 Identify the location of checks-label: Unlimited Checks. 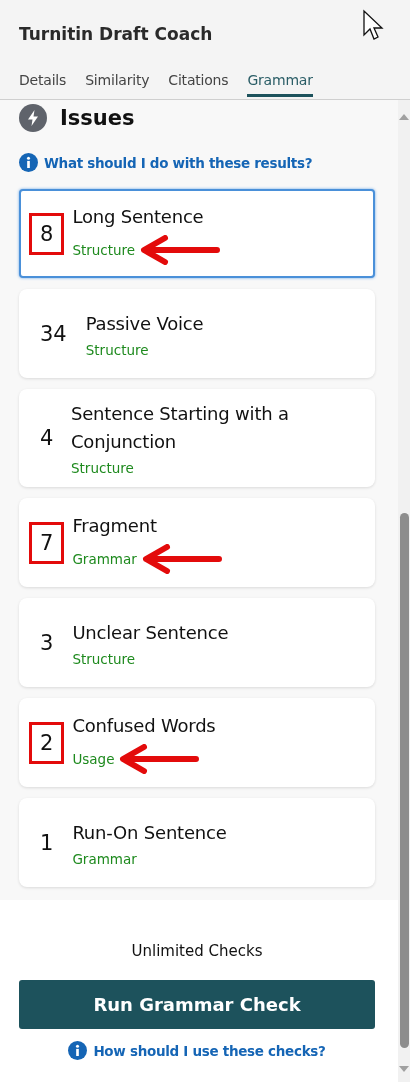
(197, 951).